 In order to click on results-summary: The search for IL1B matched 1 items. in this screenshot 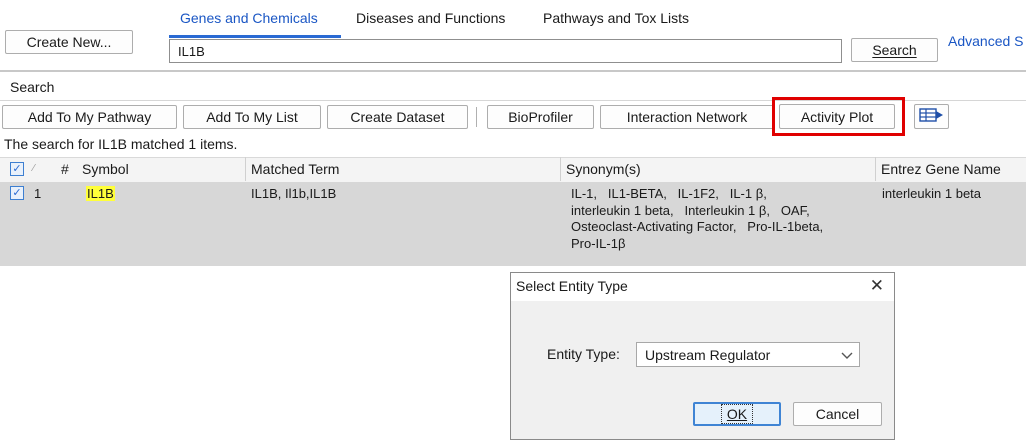, I will do `click(120, 144)`.